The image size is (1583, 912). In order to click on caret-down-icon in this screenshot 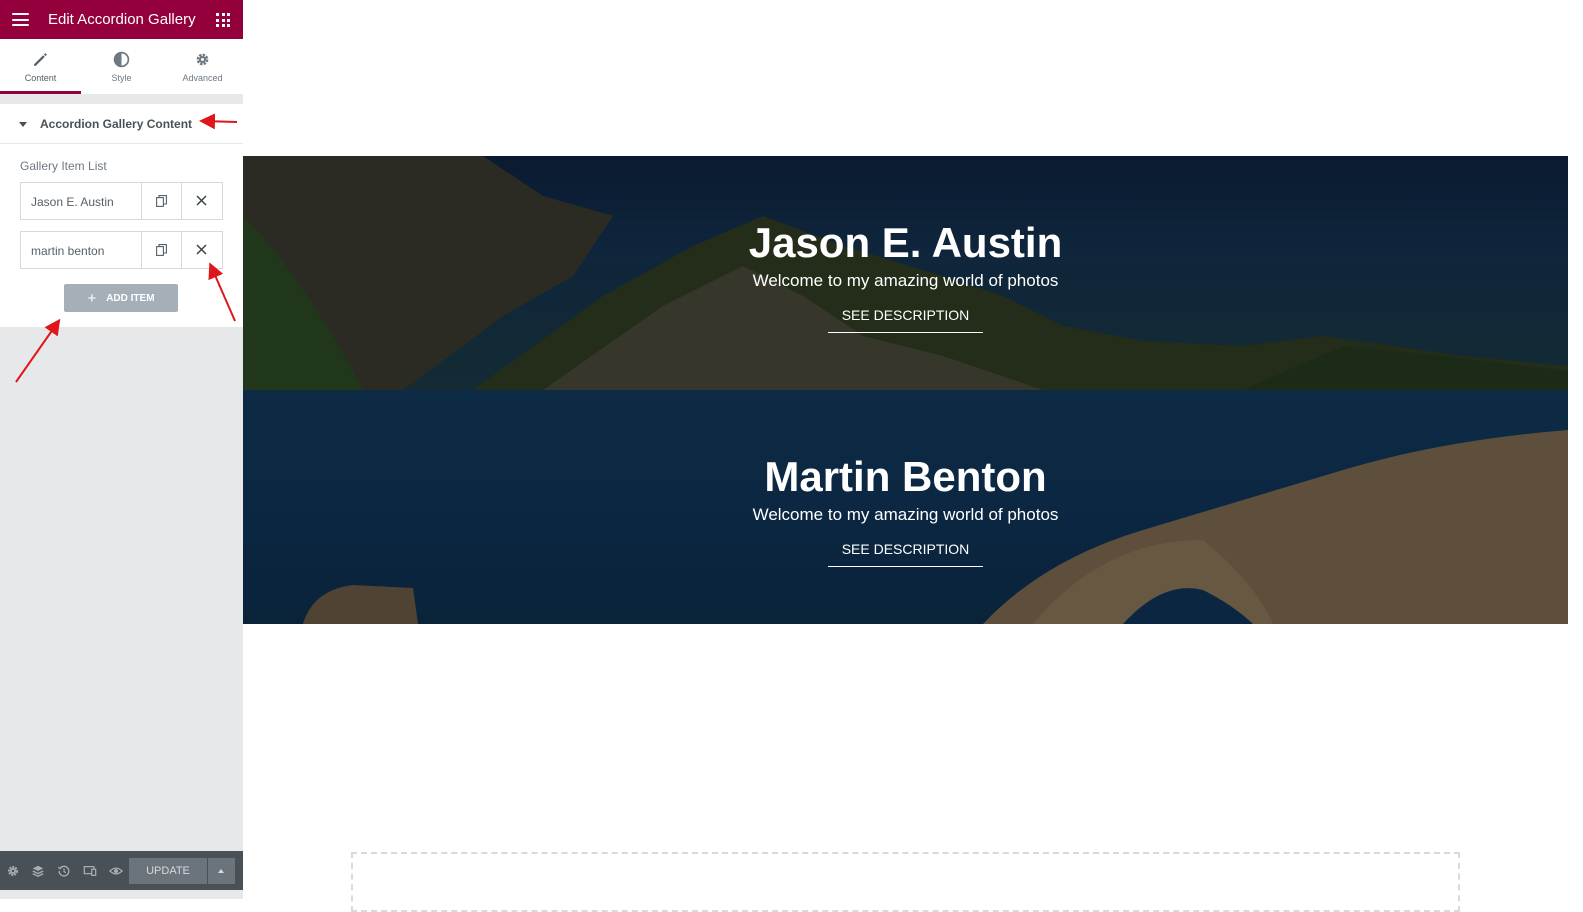, I will do `click(23, 124)`.